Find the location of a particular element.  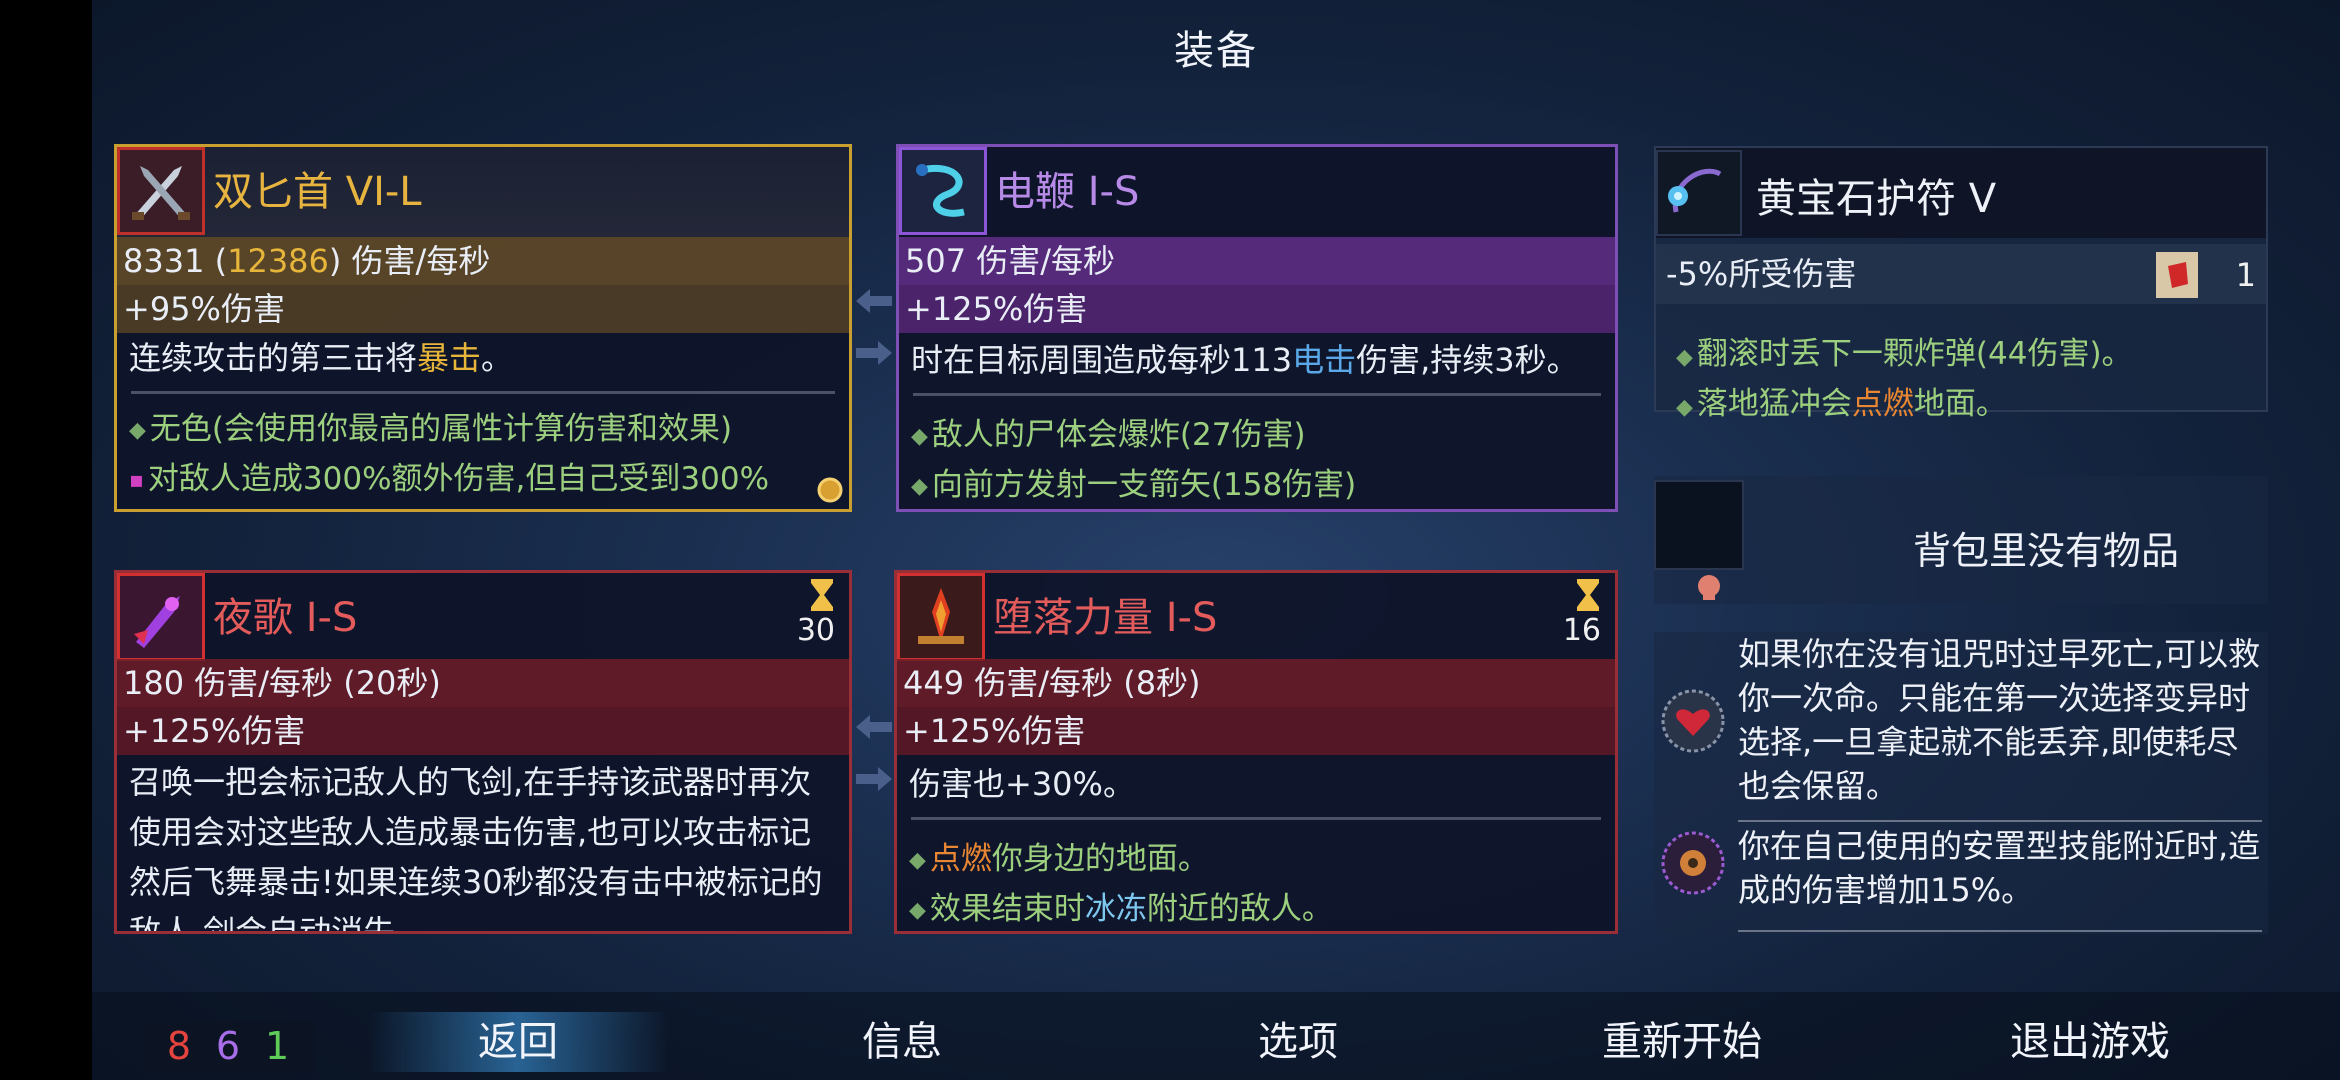

weapon-name: 电鞭 I-S is located at coordinates (1067, 192).